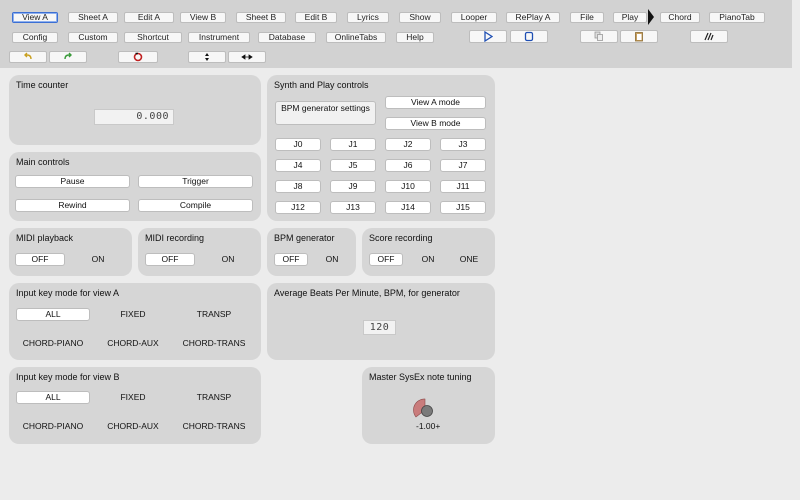 Image resolution: width=800 pixels, height=500 pixels. What do you see at coordinates (353, 165) in the screenshot?
I see `jump-button-j5: J5` at bounding box center [353, 165].